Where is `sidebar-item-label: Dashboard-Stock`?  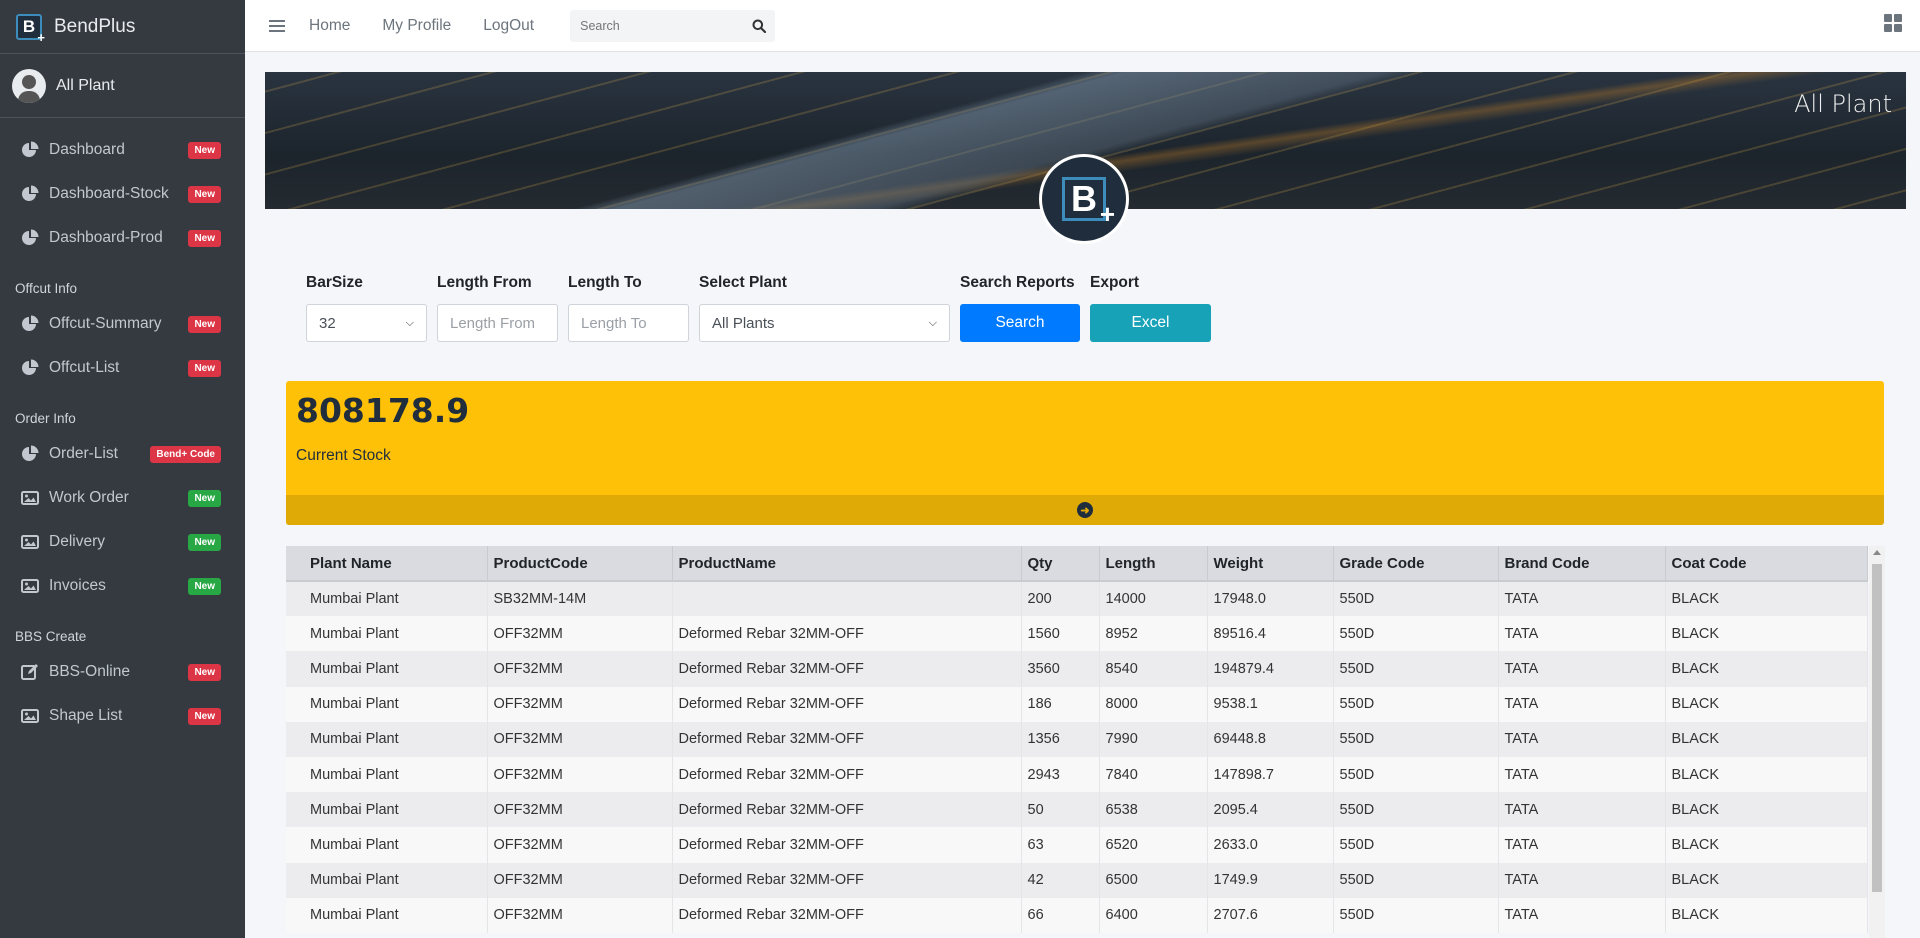 sidebar-item-label: Dashboard-Stock is located at coordinates (109, 193).